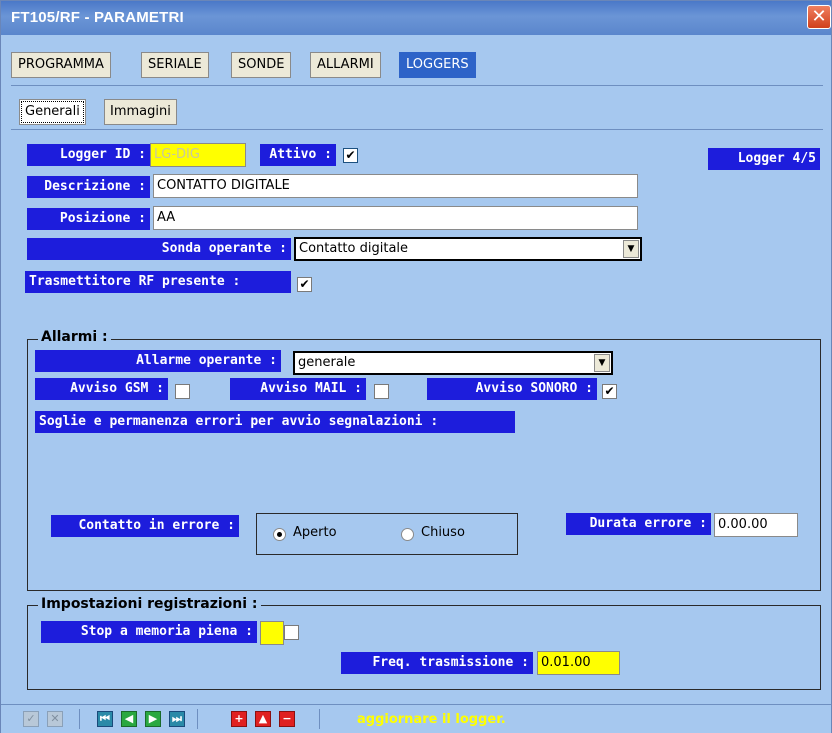  I want to click on attivo-checkbox: ✔, so click(350, 155).